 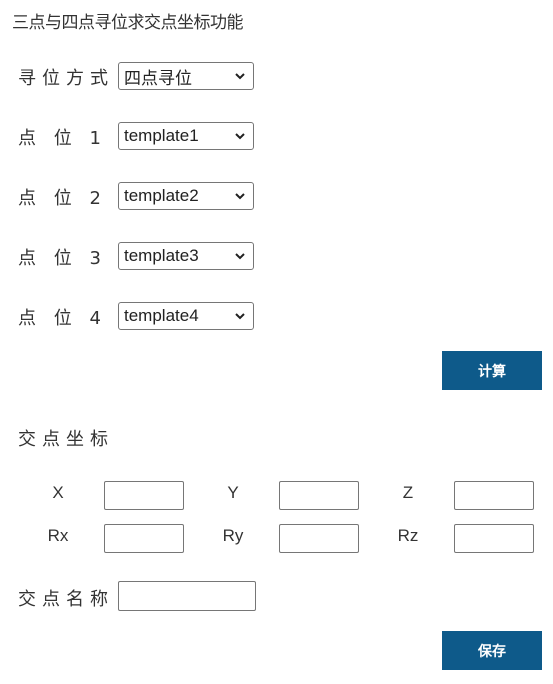 I want to click on coord-y-input, so click(x=319, y=495).